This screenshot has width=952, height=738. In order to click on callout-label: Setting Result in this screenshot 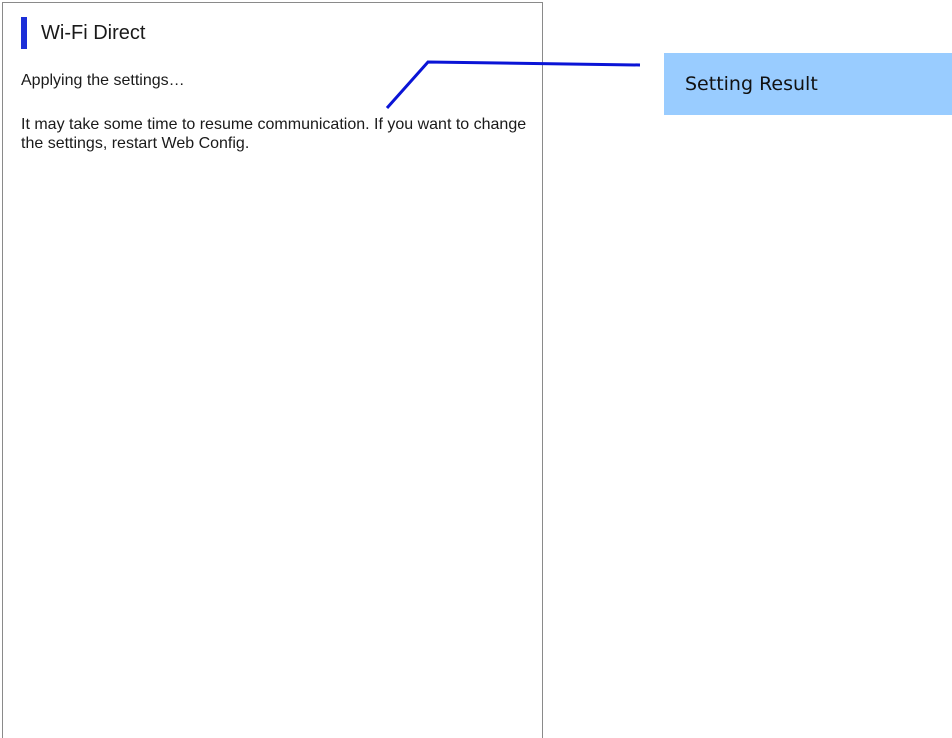, I will do `click(751, 84)`.